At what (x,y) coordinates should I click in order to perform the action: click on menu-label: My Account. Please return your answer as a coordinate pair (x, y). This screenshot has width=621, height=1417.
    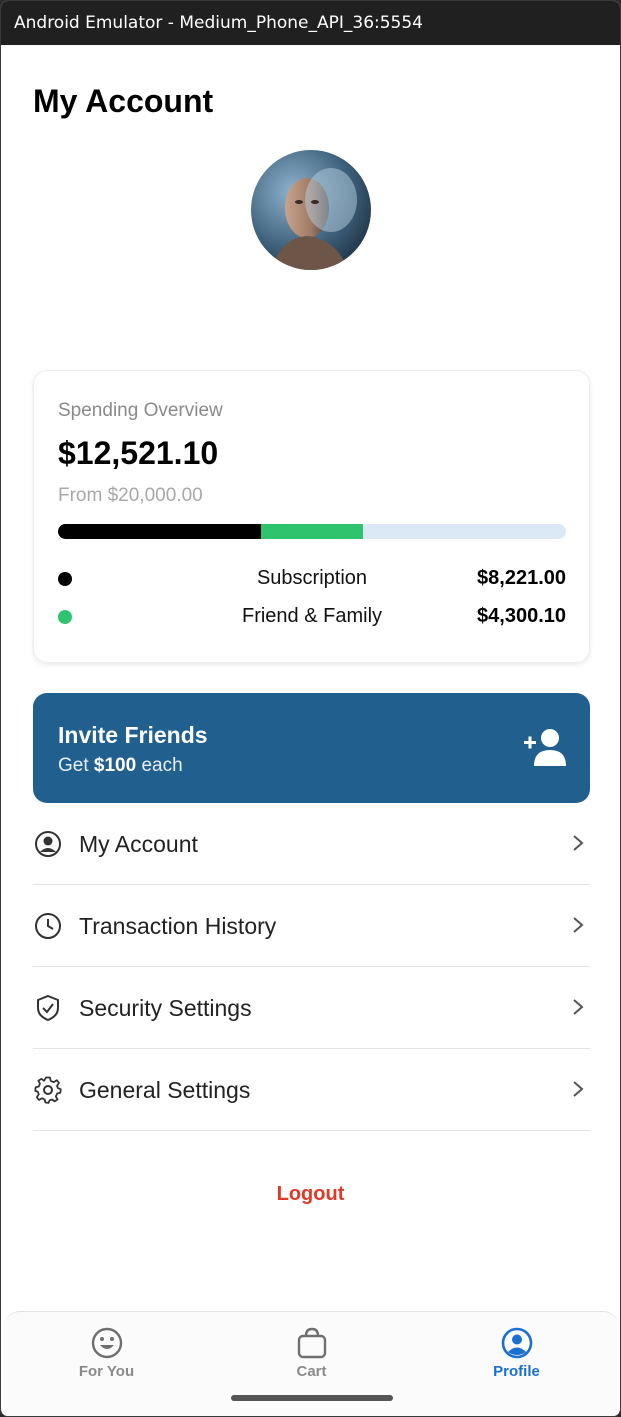
    Looking at the image, I should click on (138, 844).